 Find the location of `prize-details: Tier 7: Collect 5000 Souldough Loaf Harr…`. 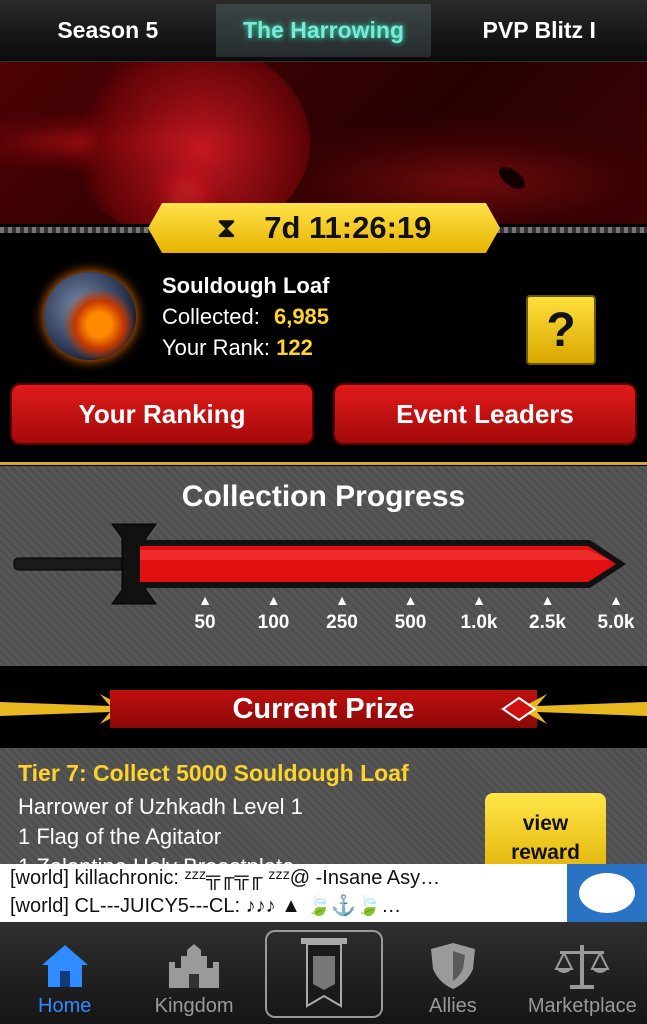

prize-details: Tier 7: Collect 5000 Souldough Loaf Harr… is located at coordinates (323, 806).